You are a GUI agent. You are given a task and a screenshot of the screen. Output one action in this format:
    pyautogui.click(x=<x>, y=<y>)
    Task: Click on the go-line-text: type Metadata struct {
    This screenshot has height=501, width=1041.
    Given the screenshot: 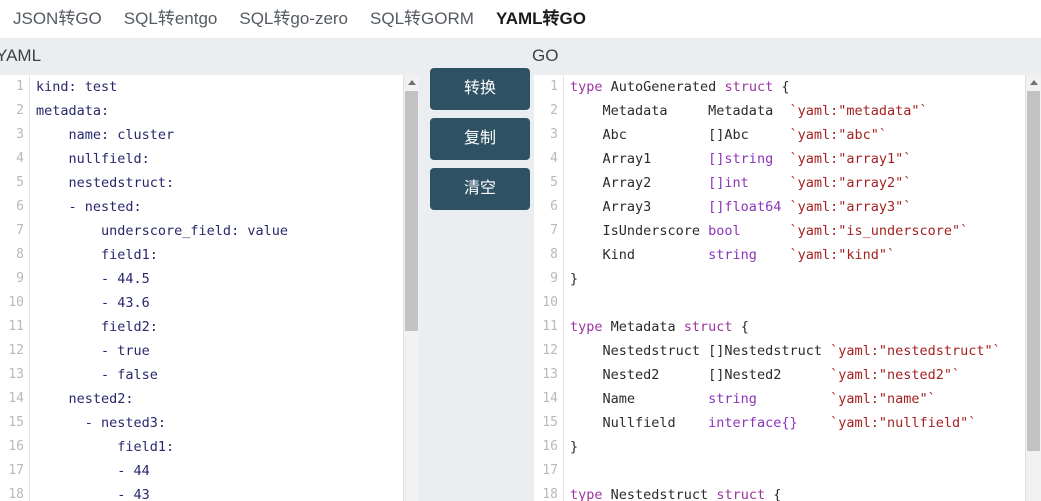 What is the action you would take?
    pyautogui.click(x=659, y=327)
    